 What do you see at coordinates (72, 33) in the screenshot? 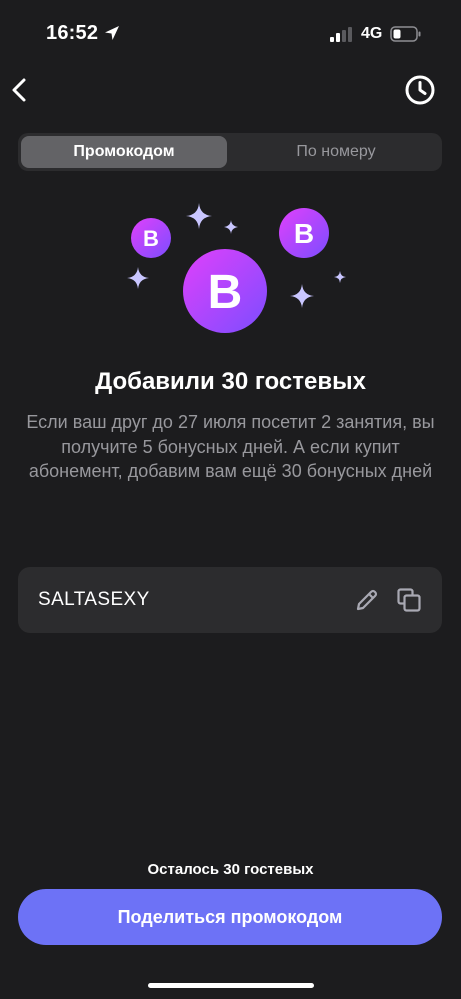
I see `status-time: 16:52` at bounding box center [72, 33].